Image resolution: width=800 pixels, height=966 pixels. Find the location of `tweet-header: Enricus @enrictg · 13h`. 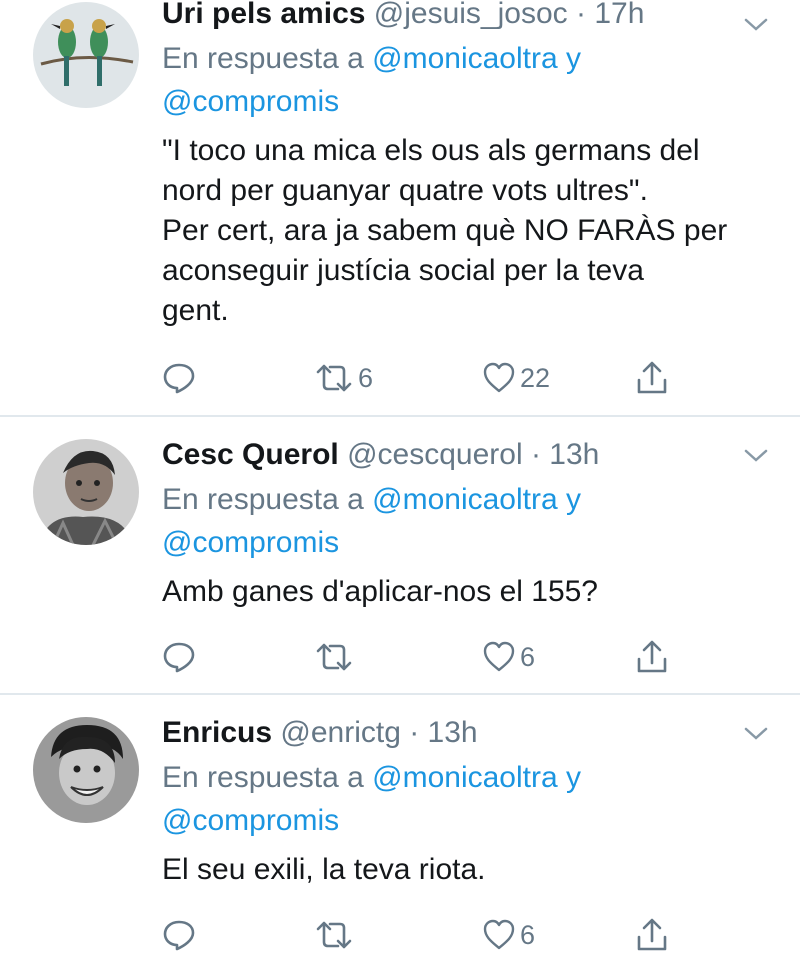

tweet-header: Enricus @enrictg · 13h is located at coordinates (462, 733).